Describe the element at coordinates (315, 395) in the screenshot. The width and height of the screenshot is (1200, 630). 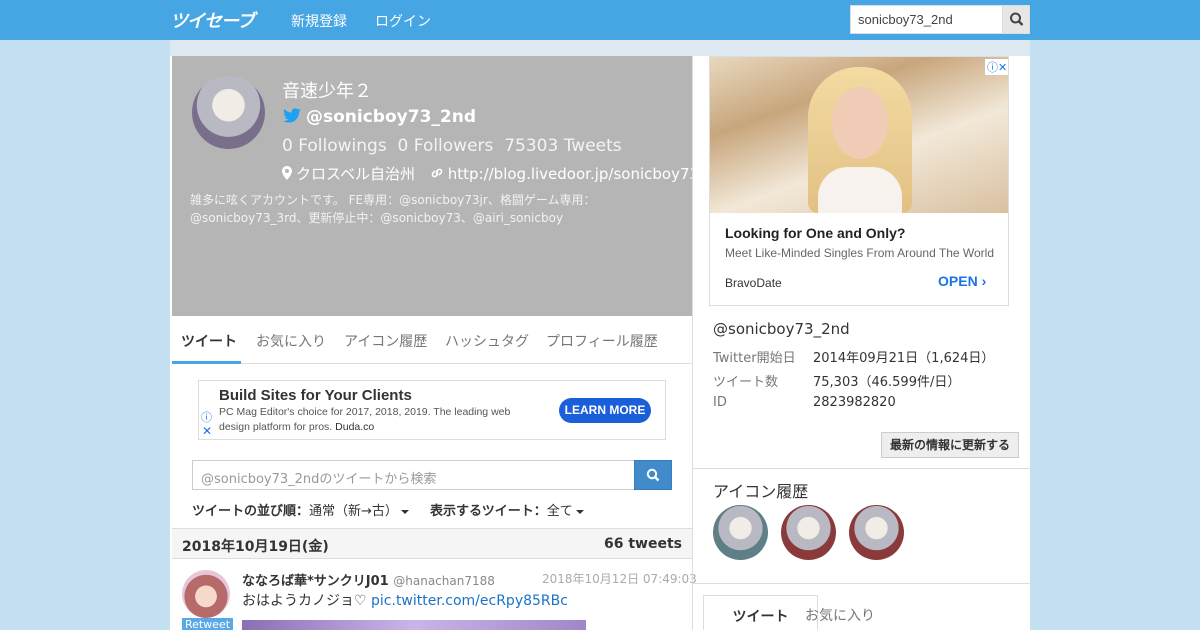
I see `ad-title: Build Sites for Your Clients` at that location.